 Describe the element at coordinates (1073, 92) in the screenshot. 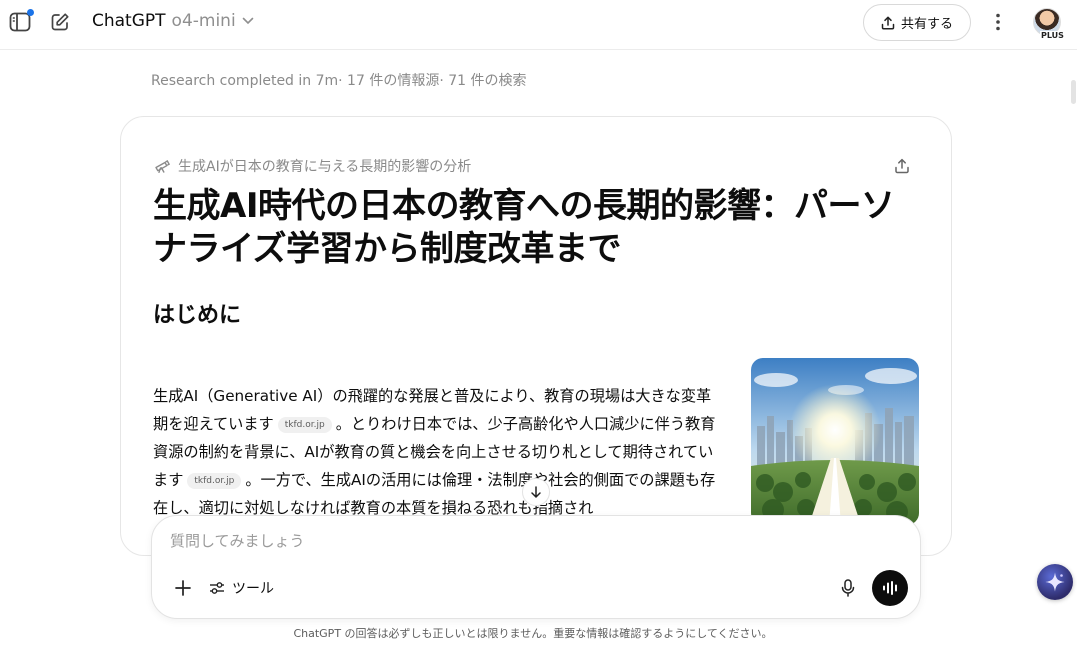

I see `scrollbar-thumb` at that location.